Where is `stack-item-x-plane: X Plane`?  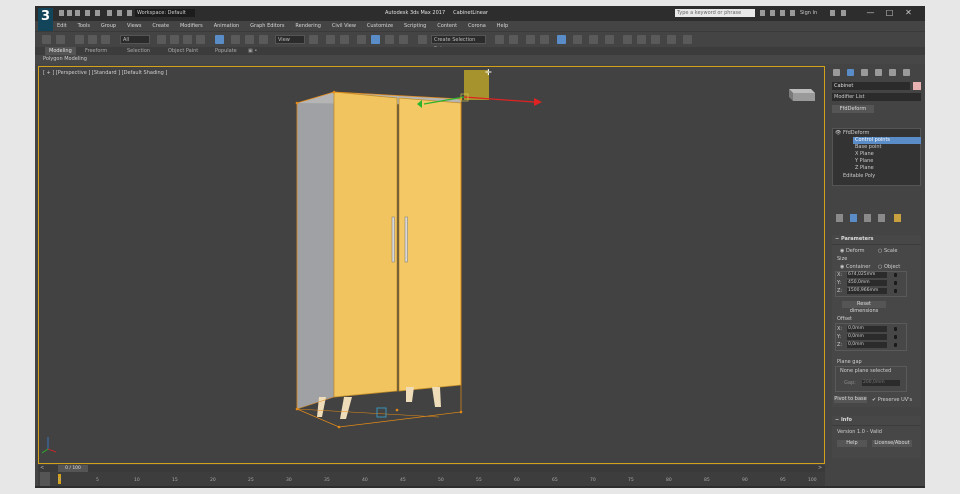 stack-item-x-plane: X Plane is located at coordinates (864, 154).